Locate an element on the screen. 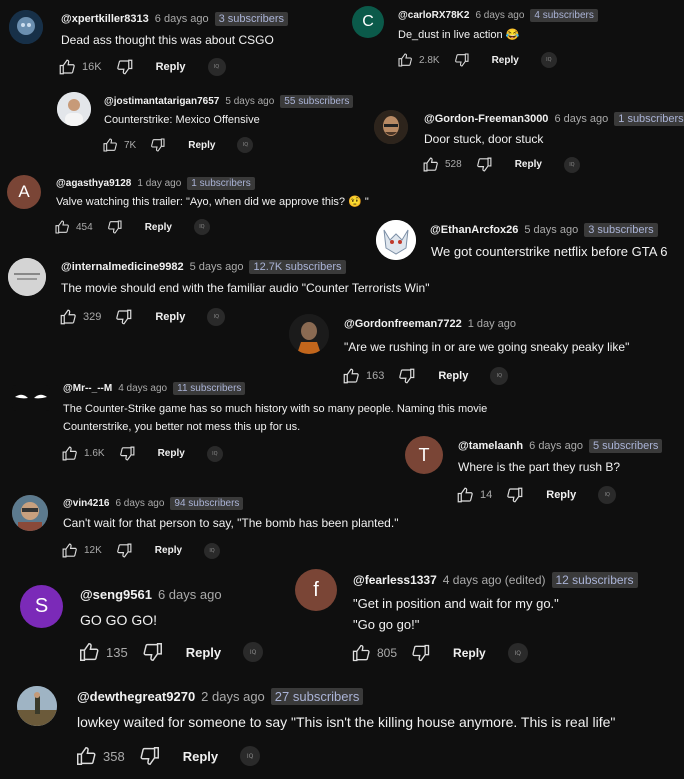  like-count: 454 is located at coordinates (84, 227).